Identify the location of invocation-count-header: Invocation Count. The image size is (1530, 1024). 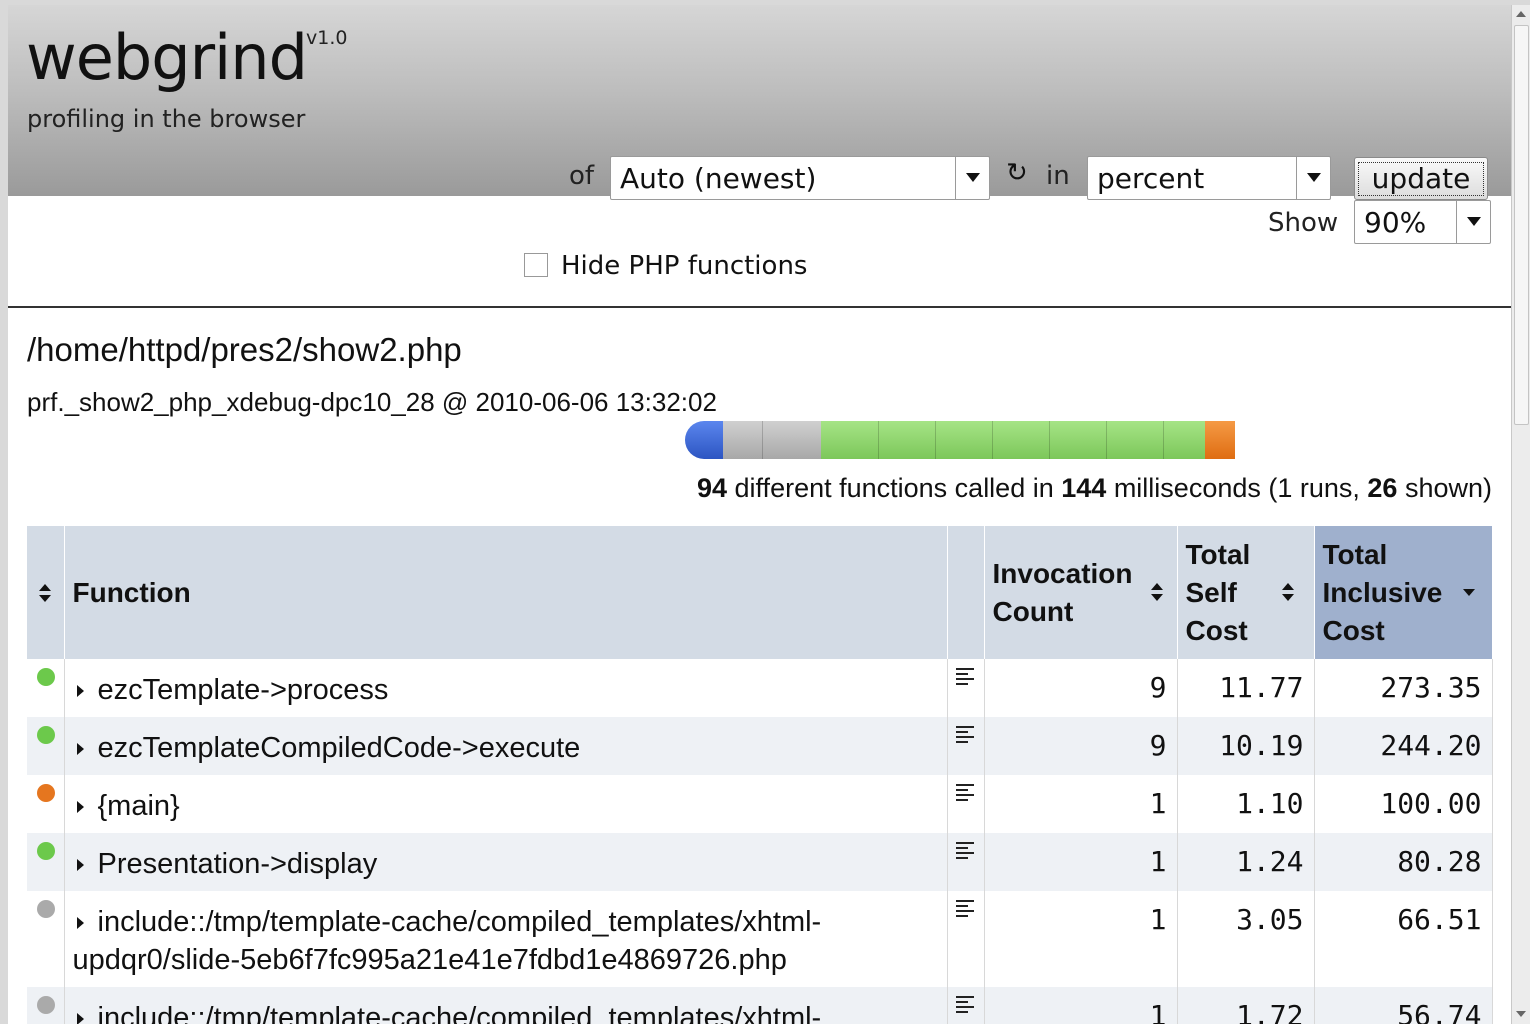
(1081, 592).